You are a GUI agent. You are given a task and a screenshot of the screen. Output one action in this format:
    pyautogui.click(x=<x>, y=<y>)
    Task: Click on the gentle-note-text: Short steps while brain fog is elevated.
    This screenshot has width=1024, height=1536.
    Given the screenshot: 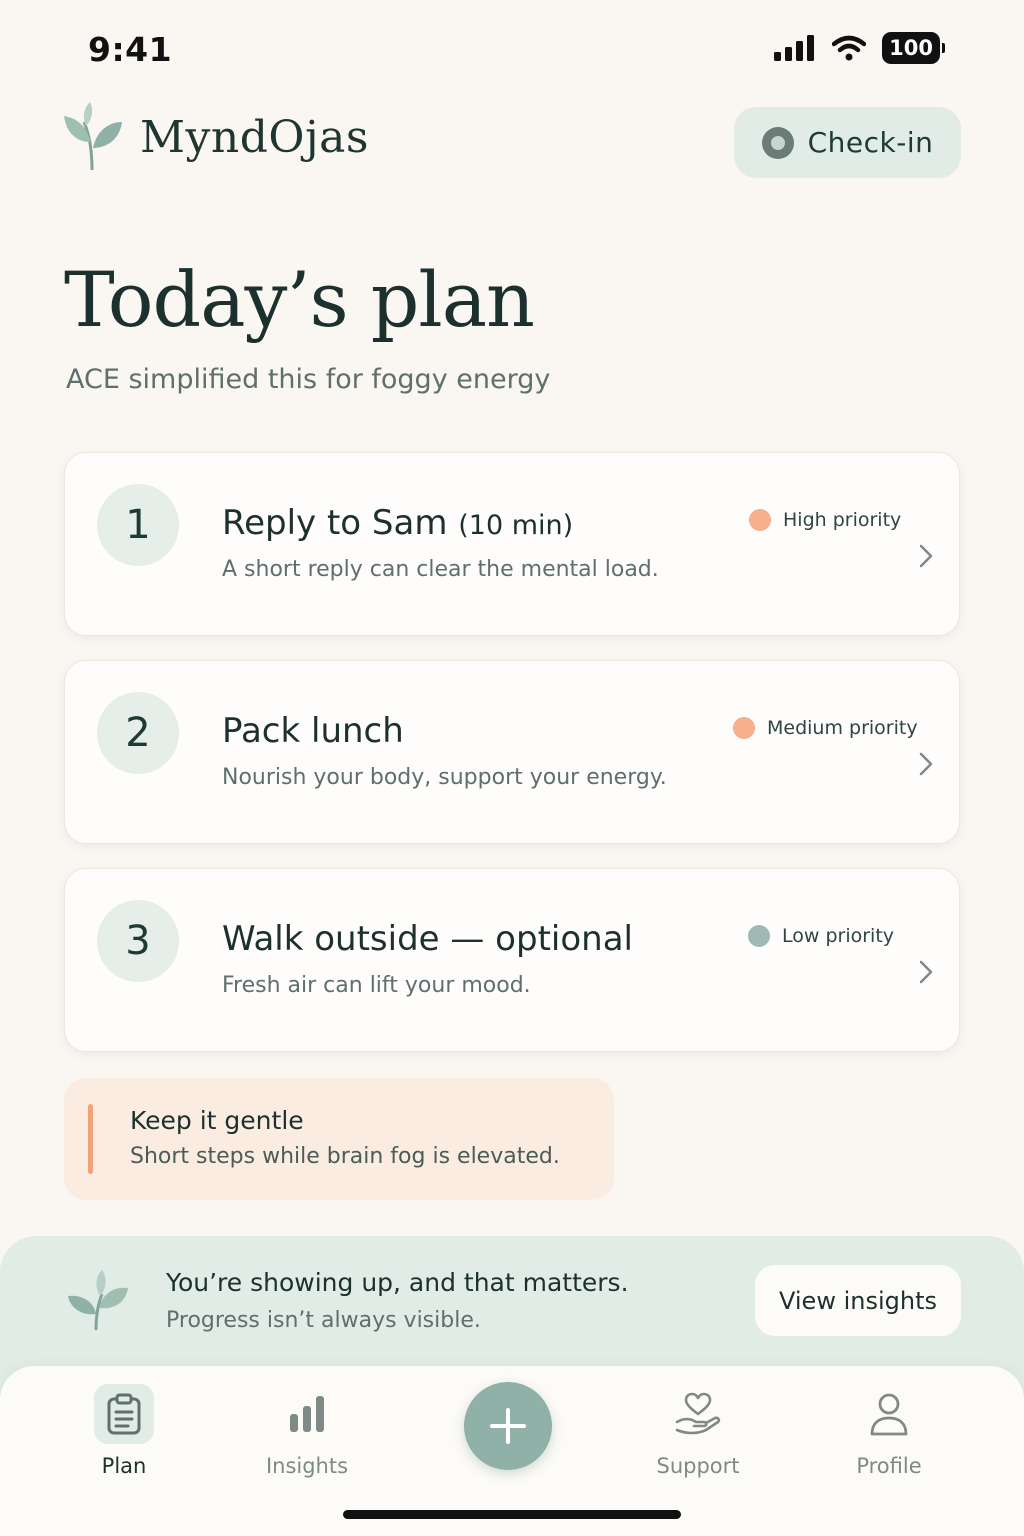 What is the action you would take?
    pyautogui.click(x=345, y=1156)
    